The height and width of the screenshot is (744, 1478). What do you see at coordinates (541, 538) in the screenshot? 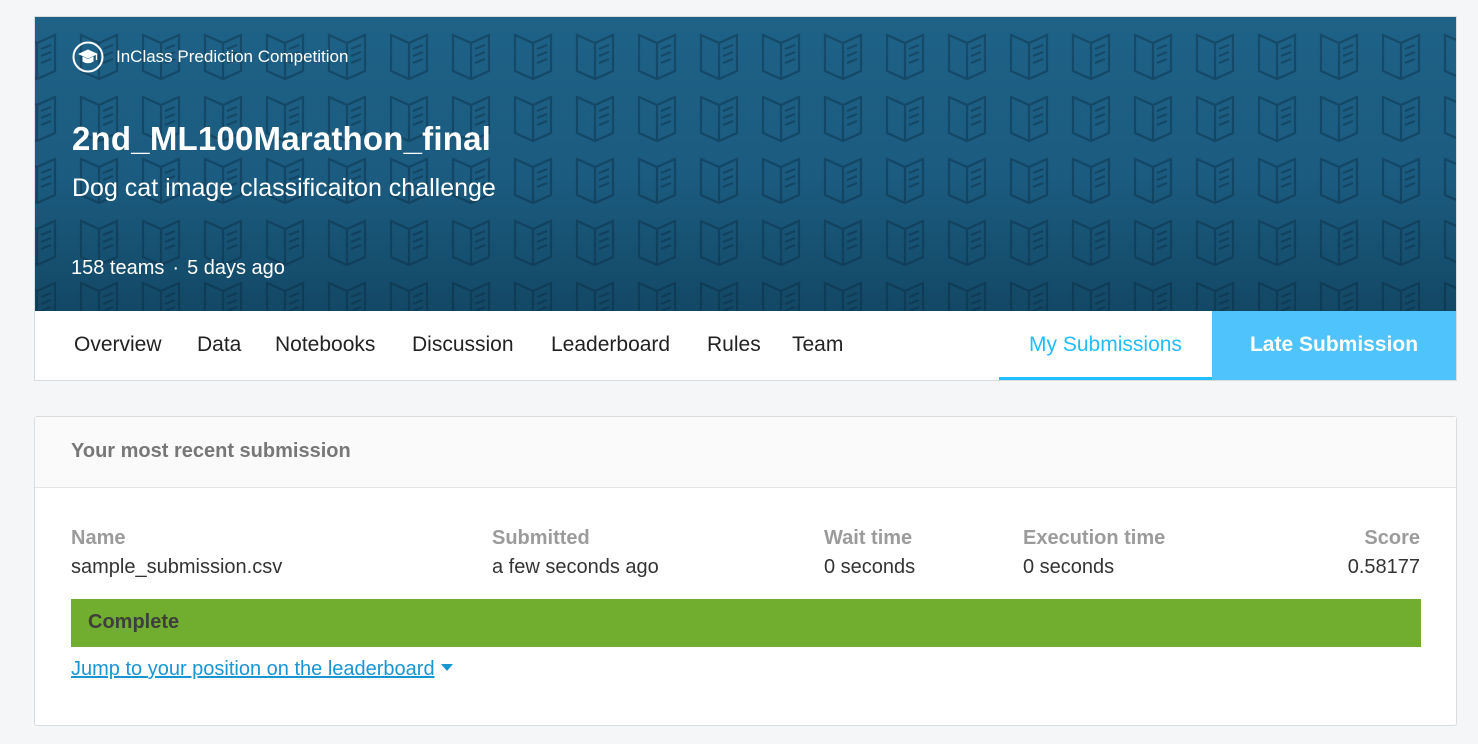
I see `submitted-label: Submitted` at bounding box center [541, 538].